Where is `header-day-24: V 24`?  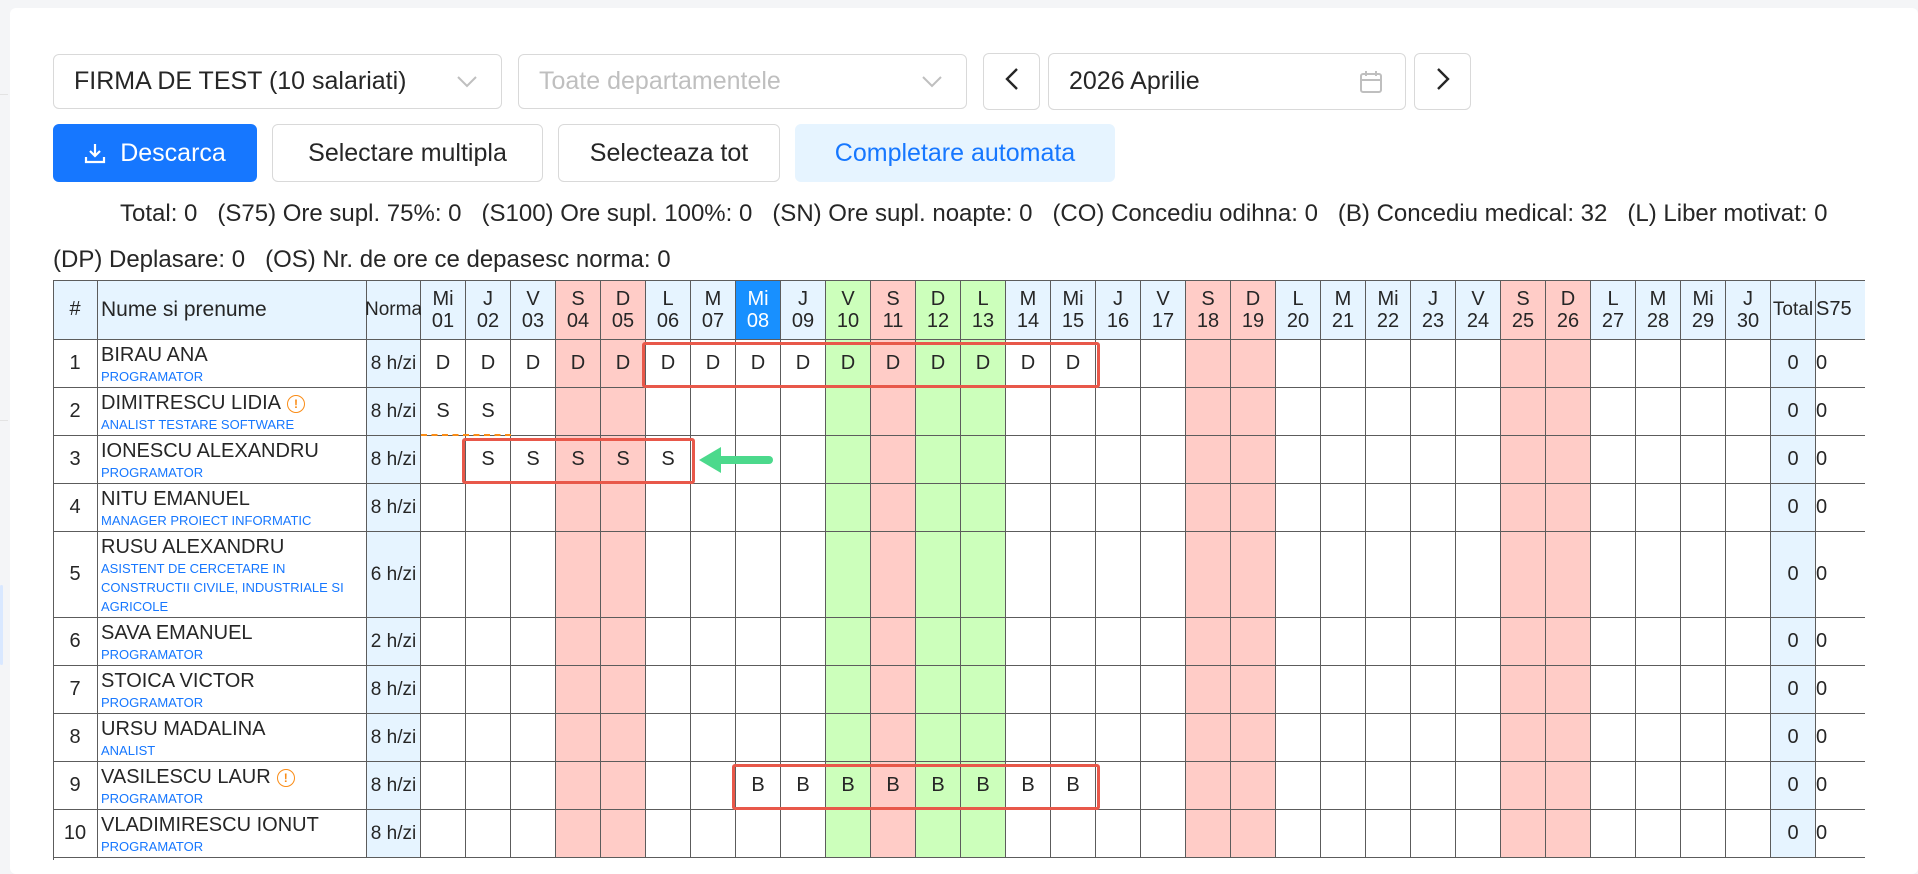
header-day-24: V 24 is located at coordinates (1478, 310).